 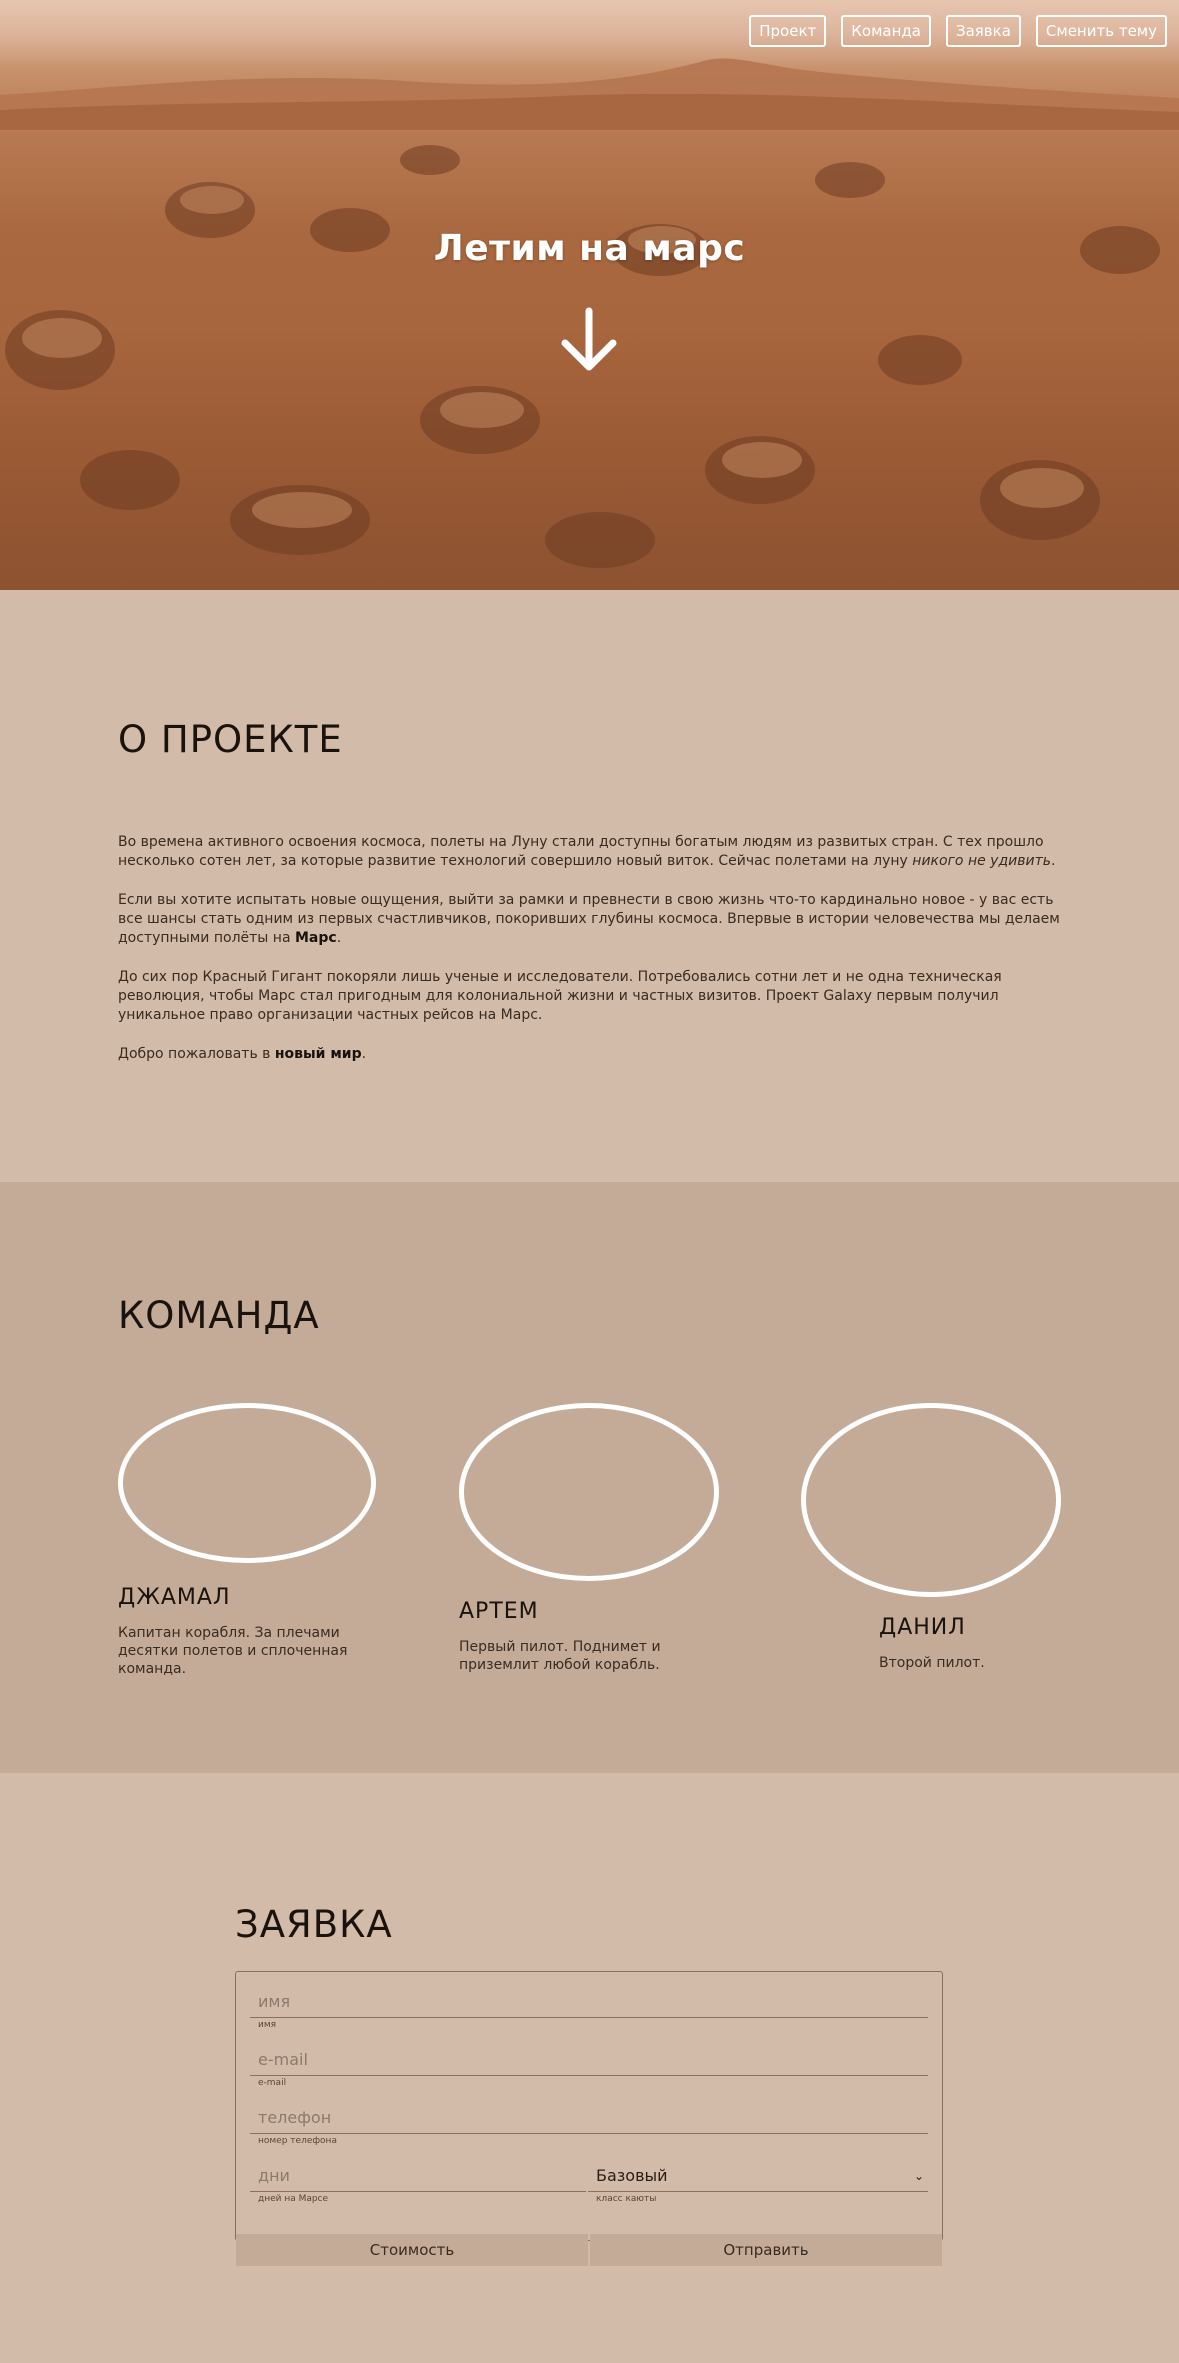 I want to click on days-input, so click(x=418, y=2176).